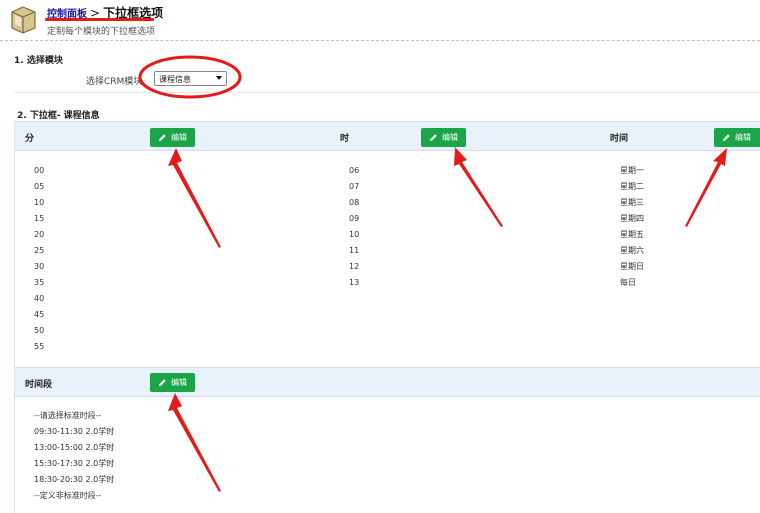 This screenshot has height=513, width=760. What do you see at coordinates (632, 234) in the screenshot?
I see `list-item: 星期五` at bounding box center [632, 234].